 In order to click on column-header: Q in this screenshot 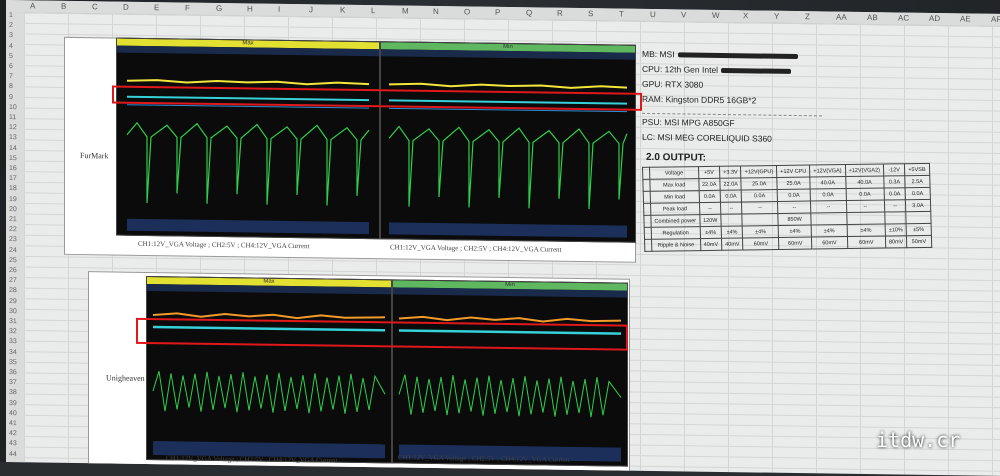, I will do `click(529, 12)`.